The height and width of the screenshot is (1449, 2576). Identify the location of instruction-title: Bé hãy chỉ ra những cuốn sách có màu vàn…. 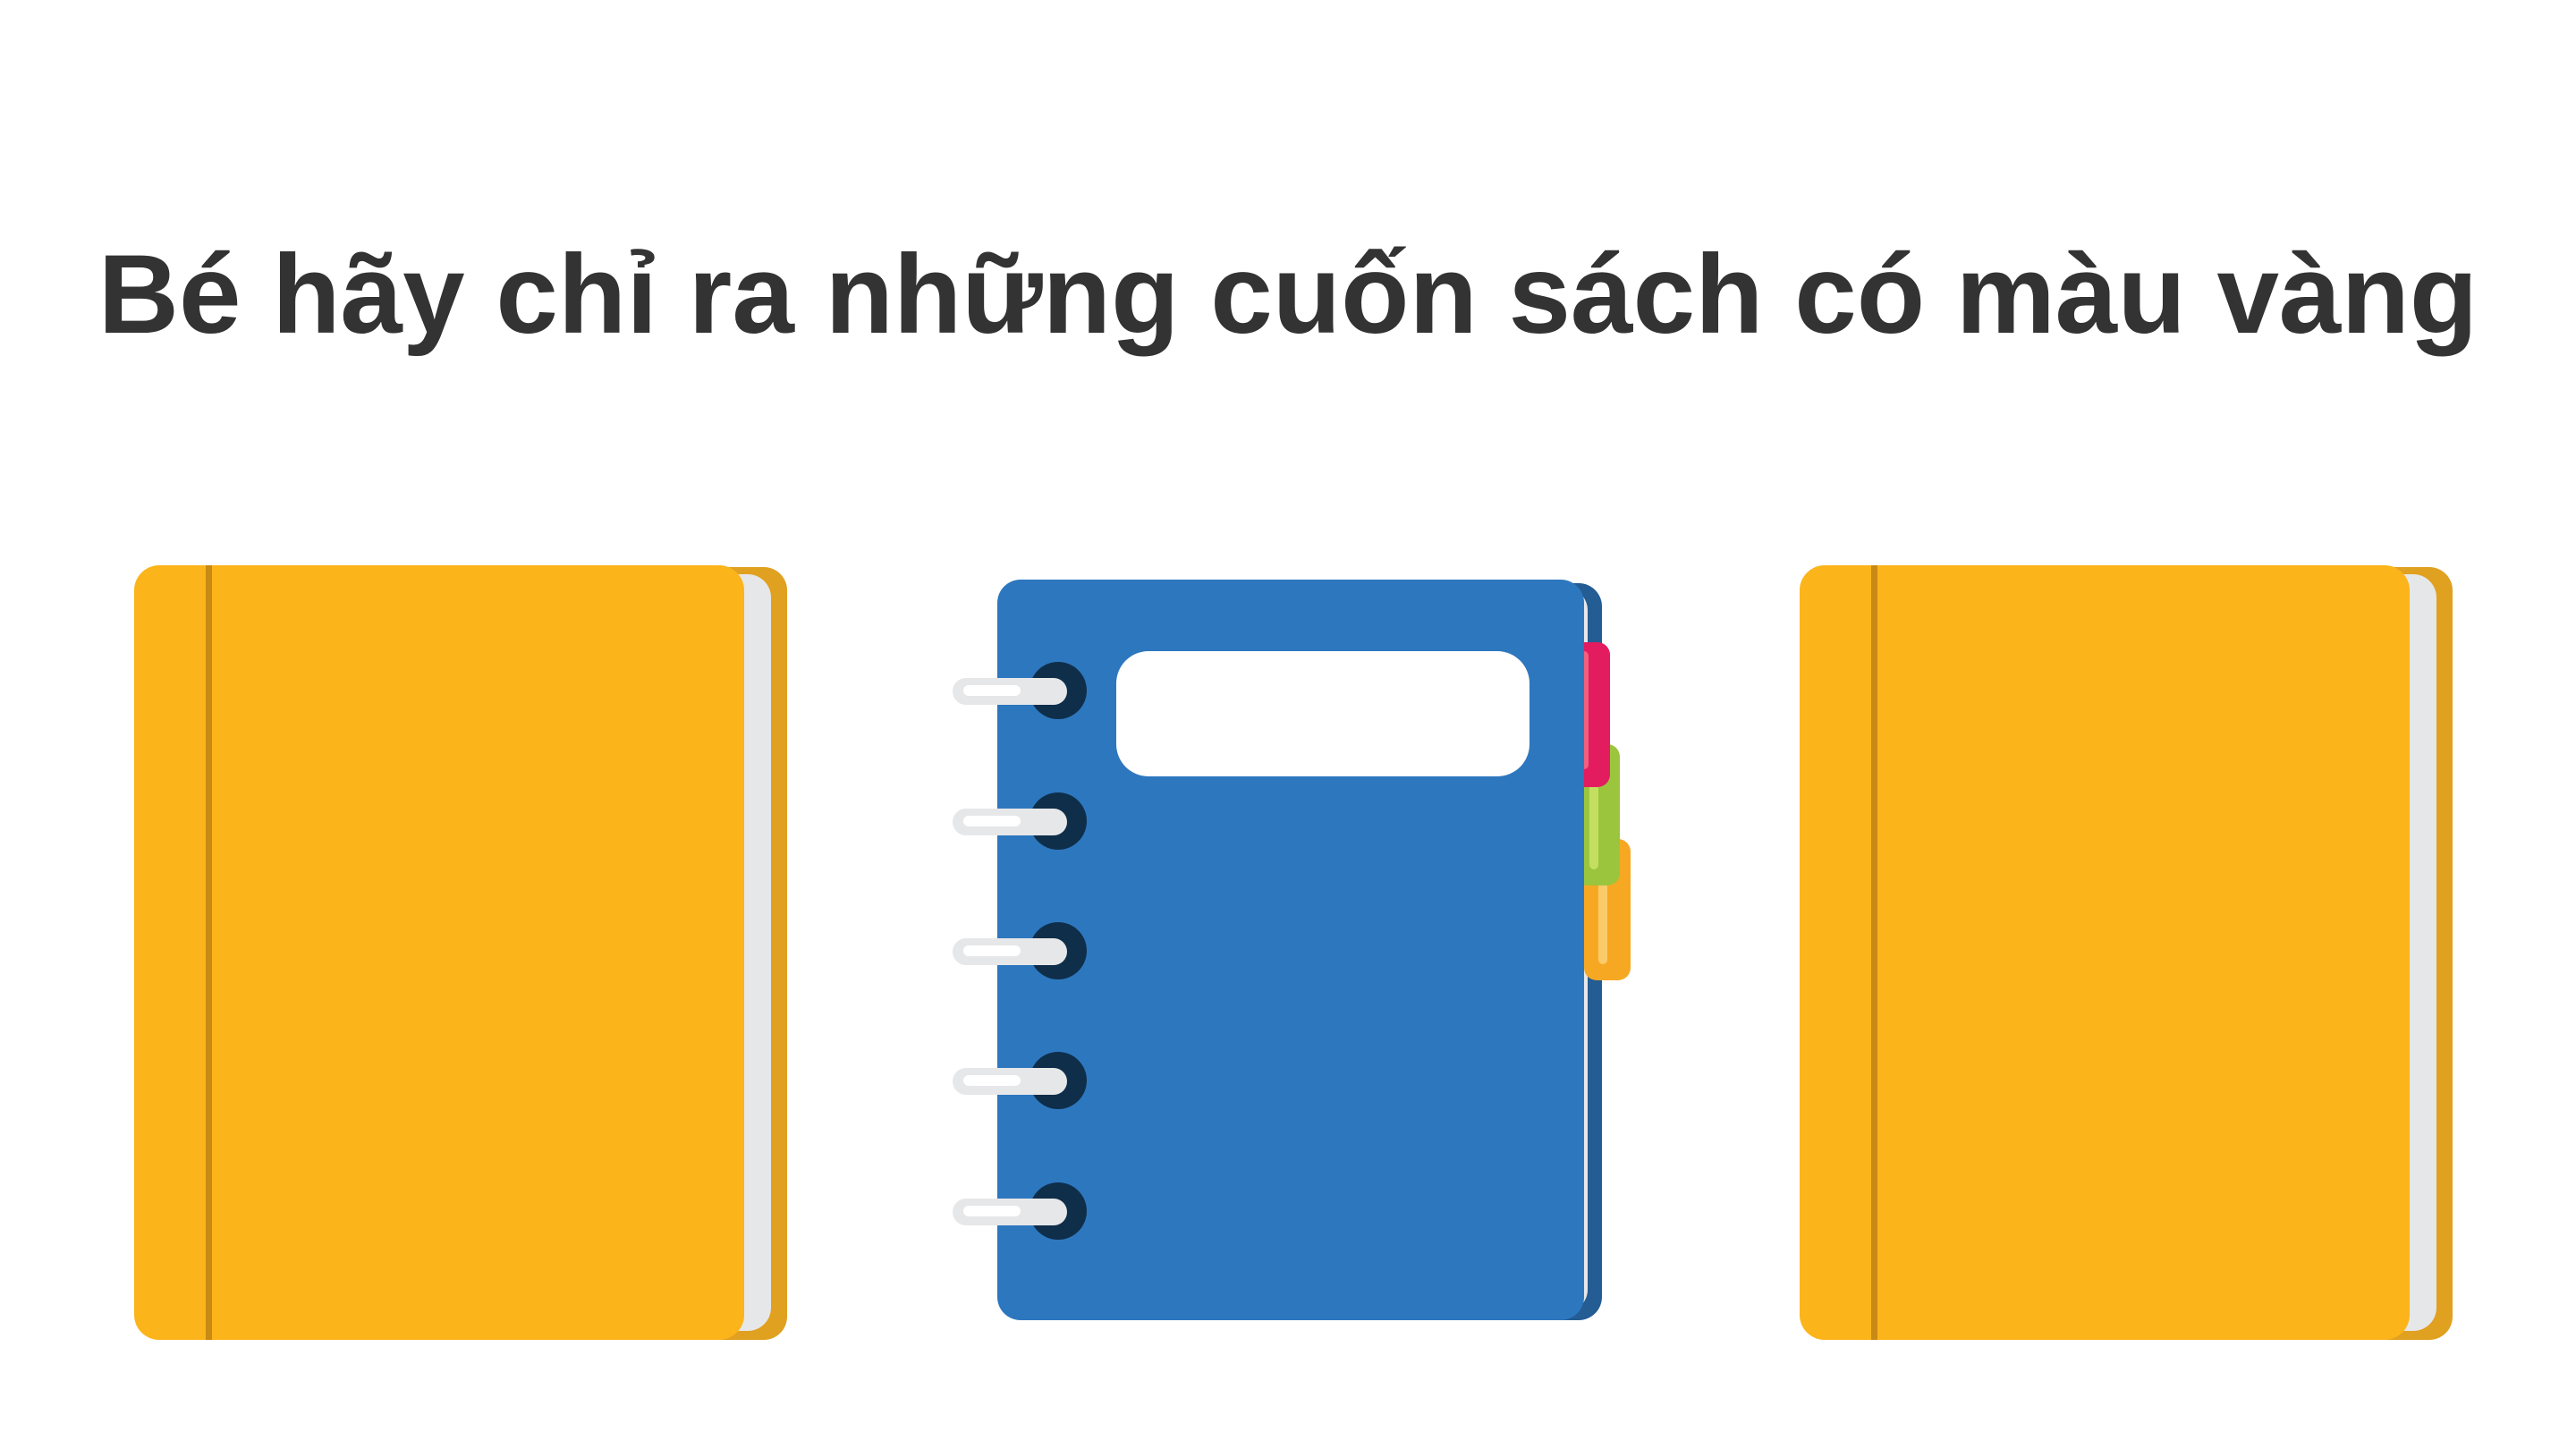
(1288, 295).